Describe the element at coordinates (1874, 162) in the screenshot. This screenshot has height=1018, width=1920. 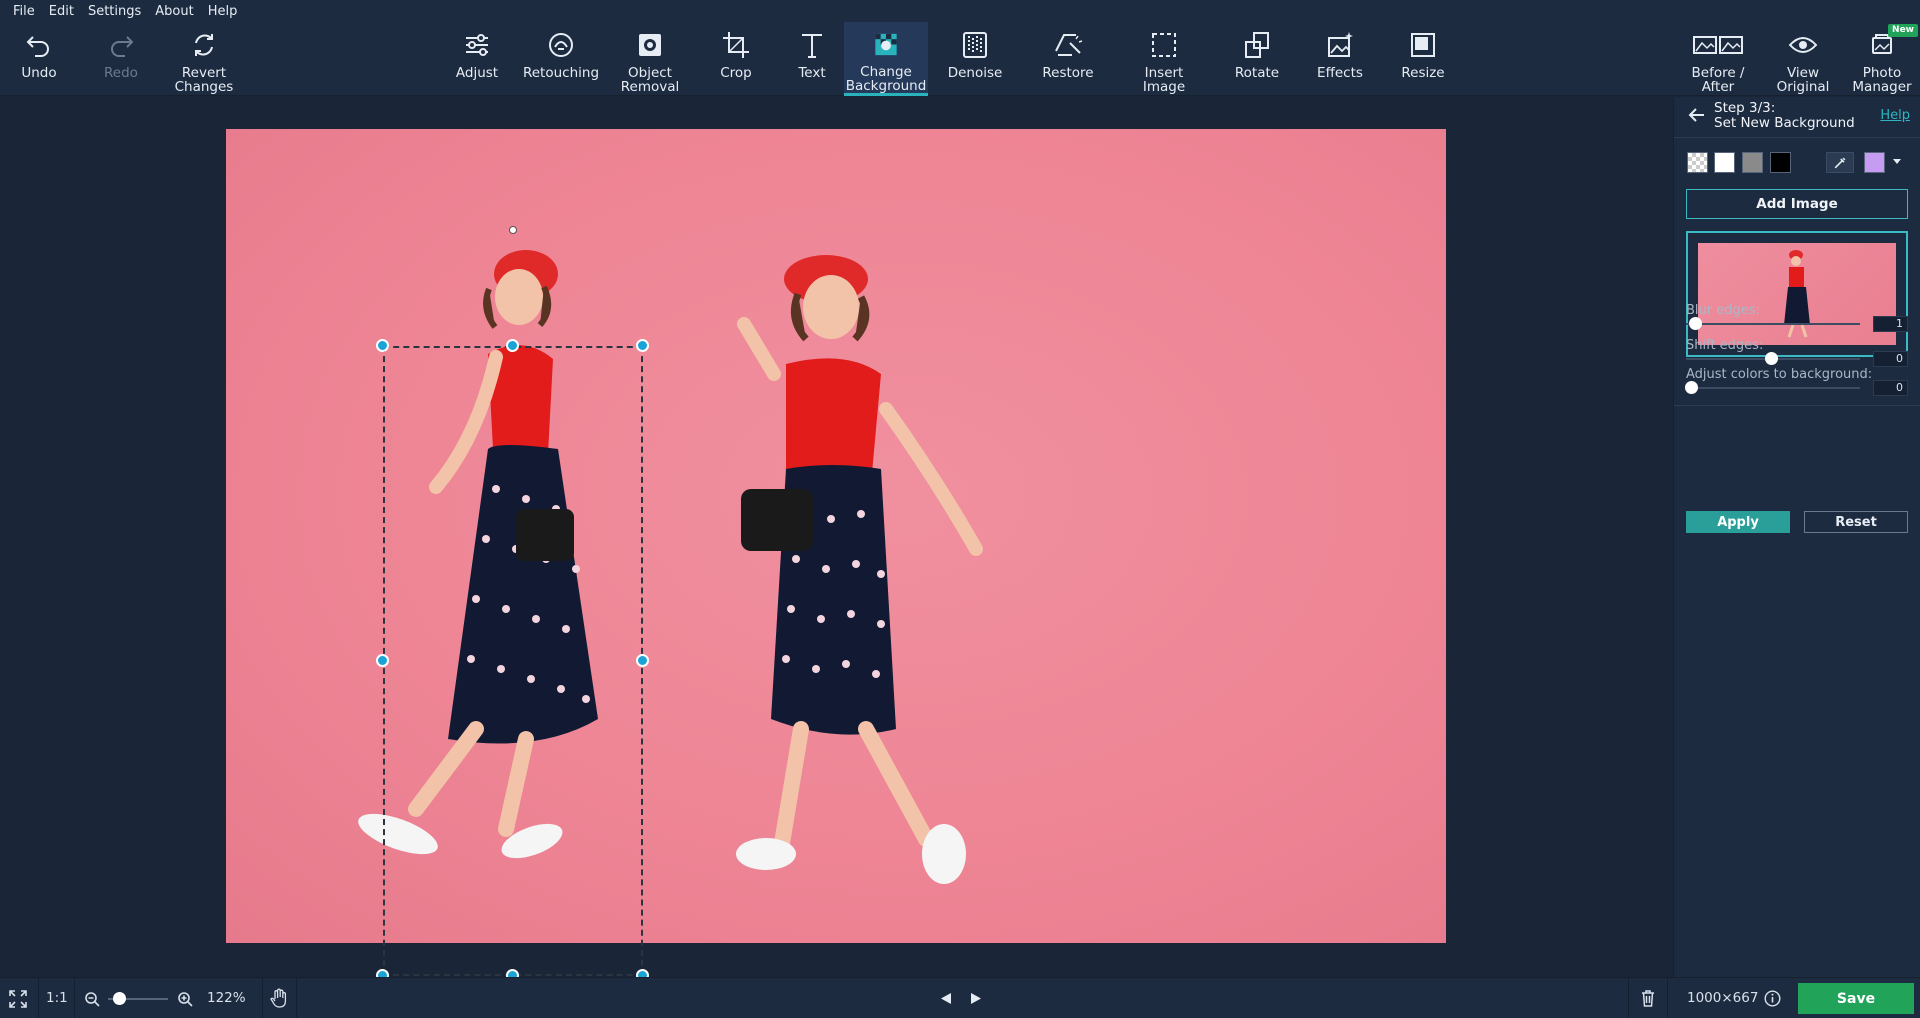
I see `swatch-custom-color` at that location.